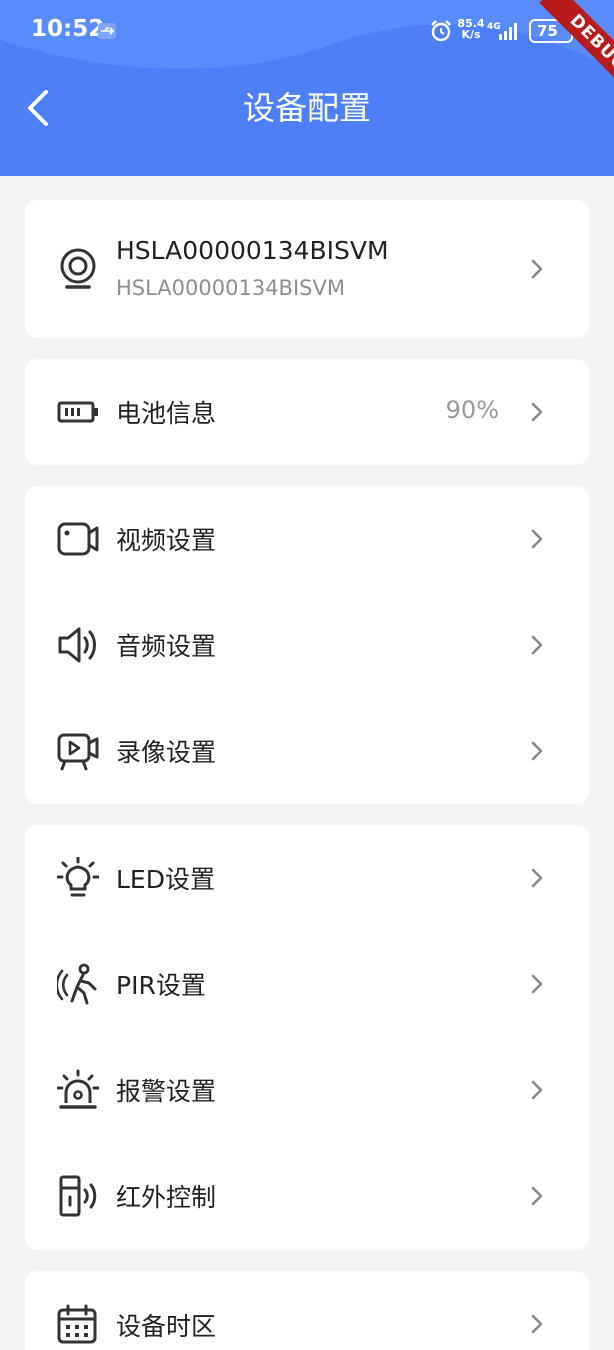  What do you see at coordinates (307, 1196) in the screenshot?
I see `menu-item-infrared-control: 红外控制` at bounding box center [307, 1196].